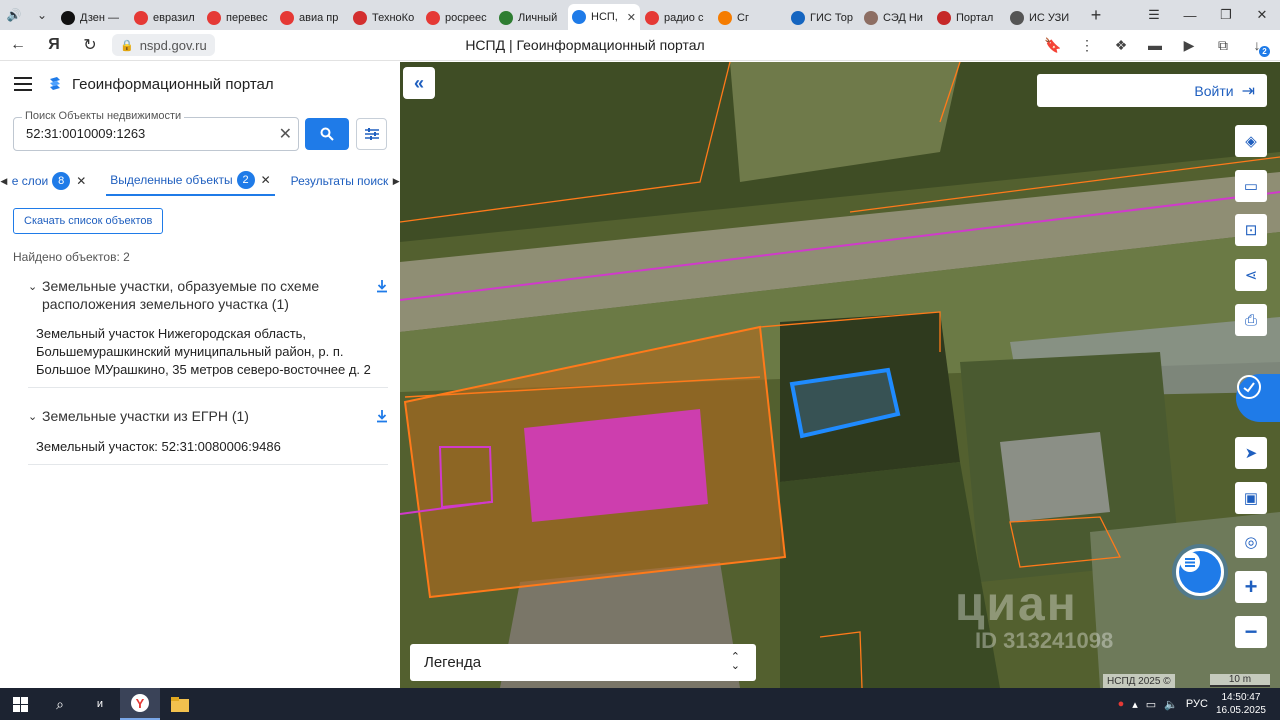 The width and height of the screenshot is (1280, 720). I want to click on tab-layers: е слои 8 ✕, so click(49, 181).